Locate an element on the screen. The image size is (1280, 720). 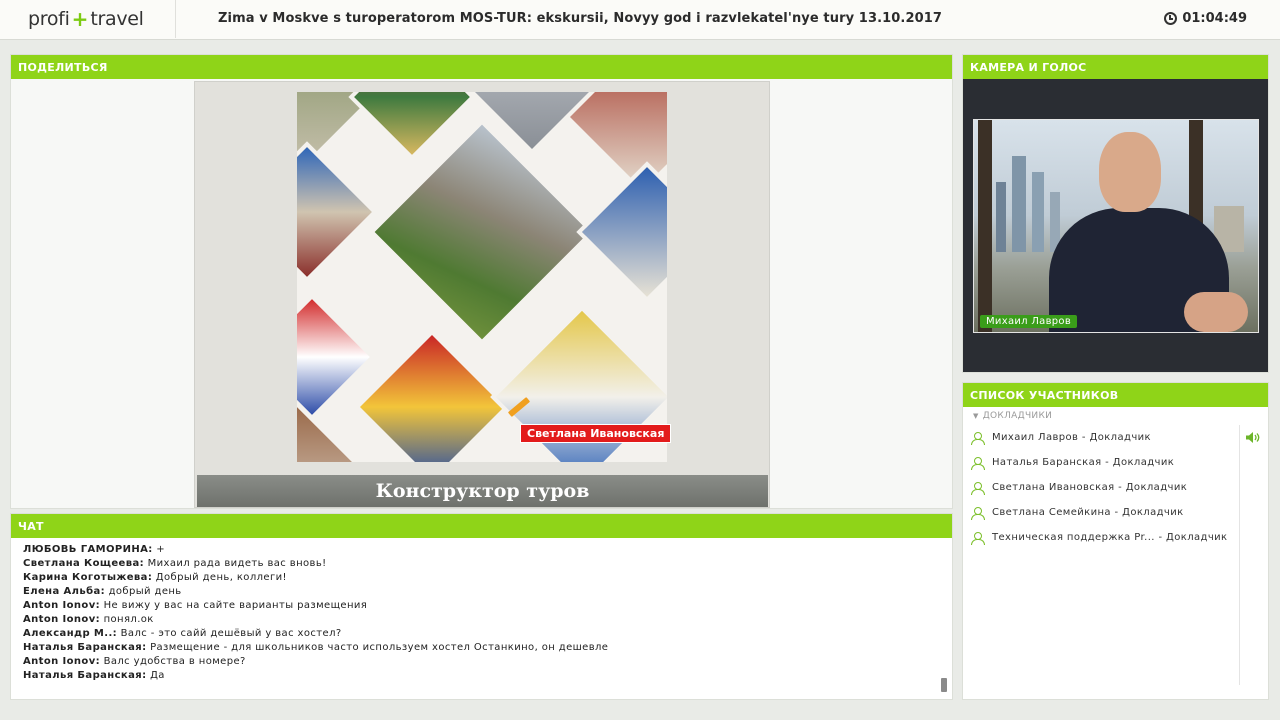
message-text: Валс - это сайй дешёвый у вас хостел? is located at coordinates (229, 633).